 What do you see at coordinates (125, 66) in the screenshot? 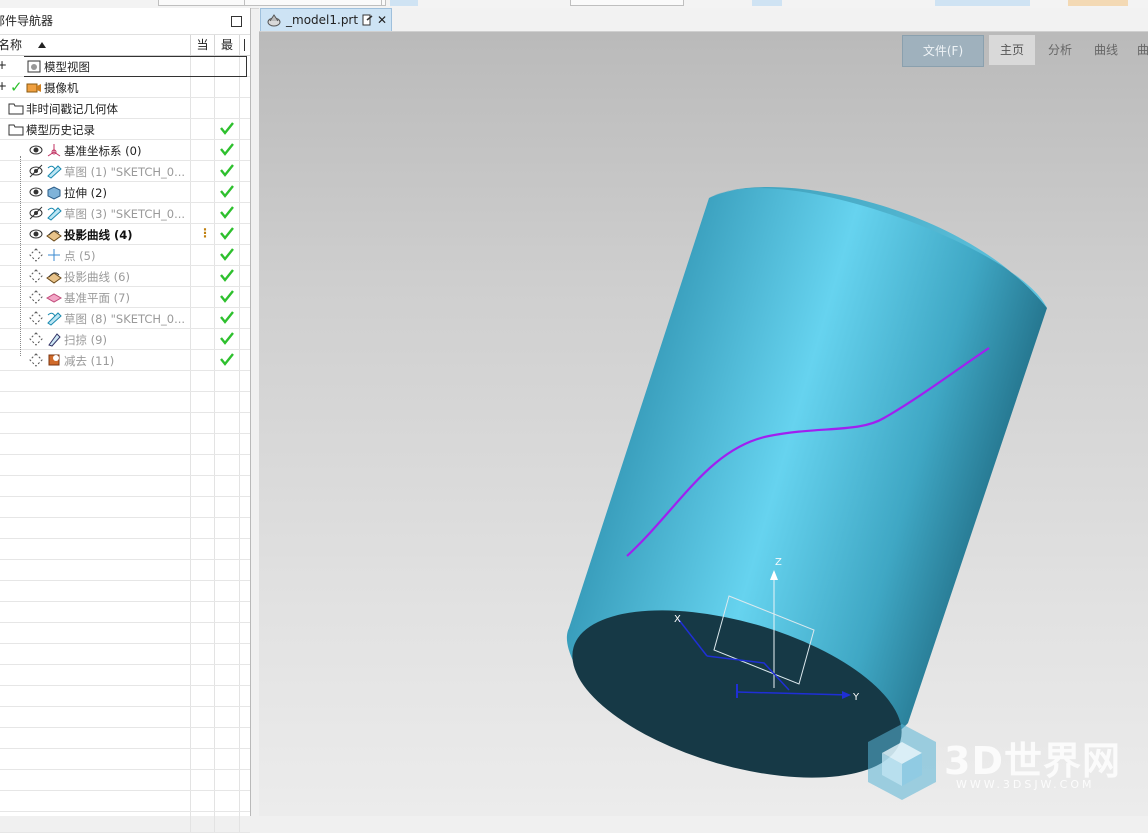
I see `tree-row: + 模型视图` at bounding box center [125, 66].